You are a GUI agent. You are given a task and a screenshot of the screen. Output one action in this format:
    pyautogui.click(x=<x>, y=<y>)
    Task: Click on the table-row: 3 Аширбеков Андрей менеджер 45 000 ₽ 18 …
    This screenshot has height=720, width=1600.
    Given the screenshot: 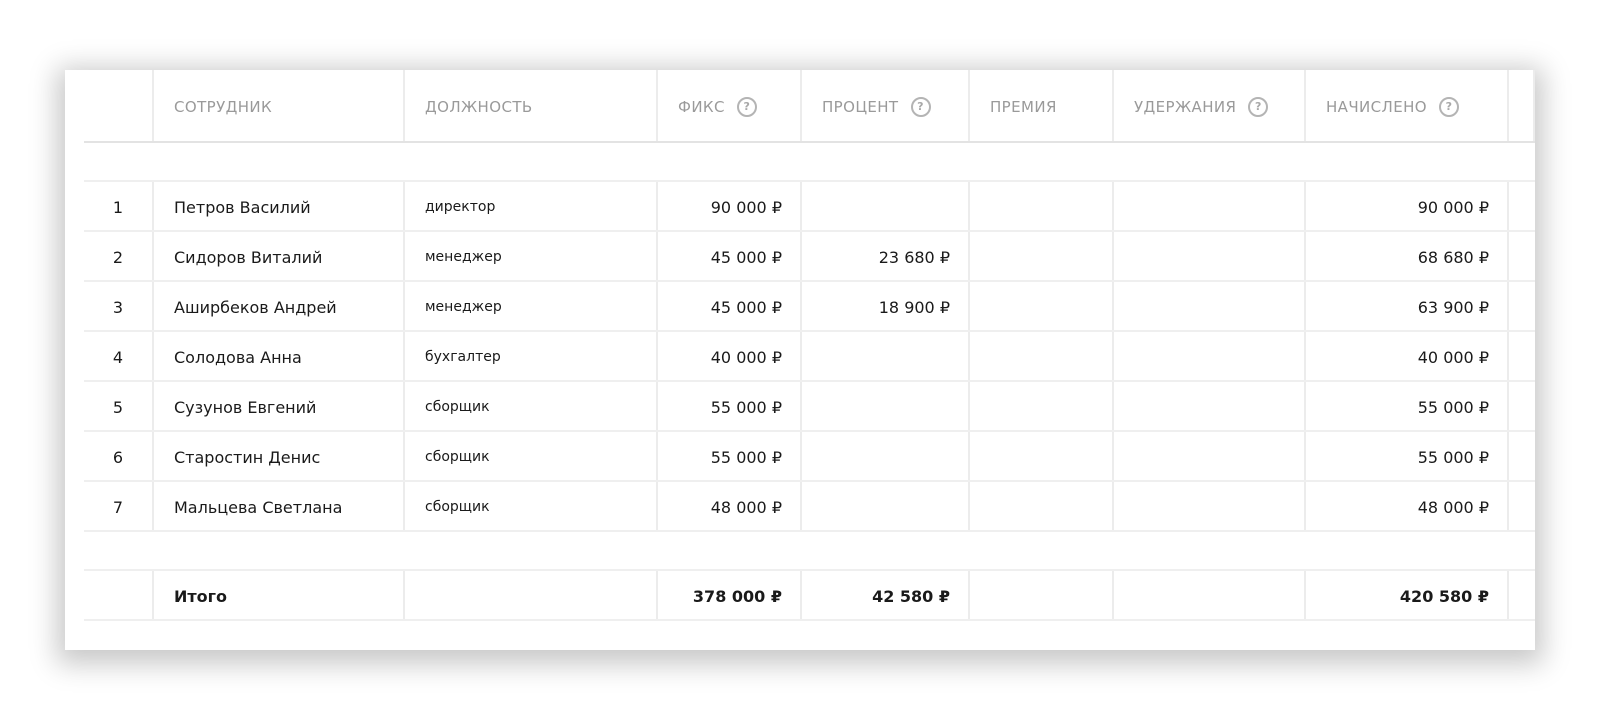 What is the action you would take?
    pyautogui.click(x=809, y=307)
    